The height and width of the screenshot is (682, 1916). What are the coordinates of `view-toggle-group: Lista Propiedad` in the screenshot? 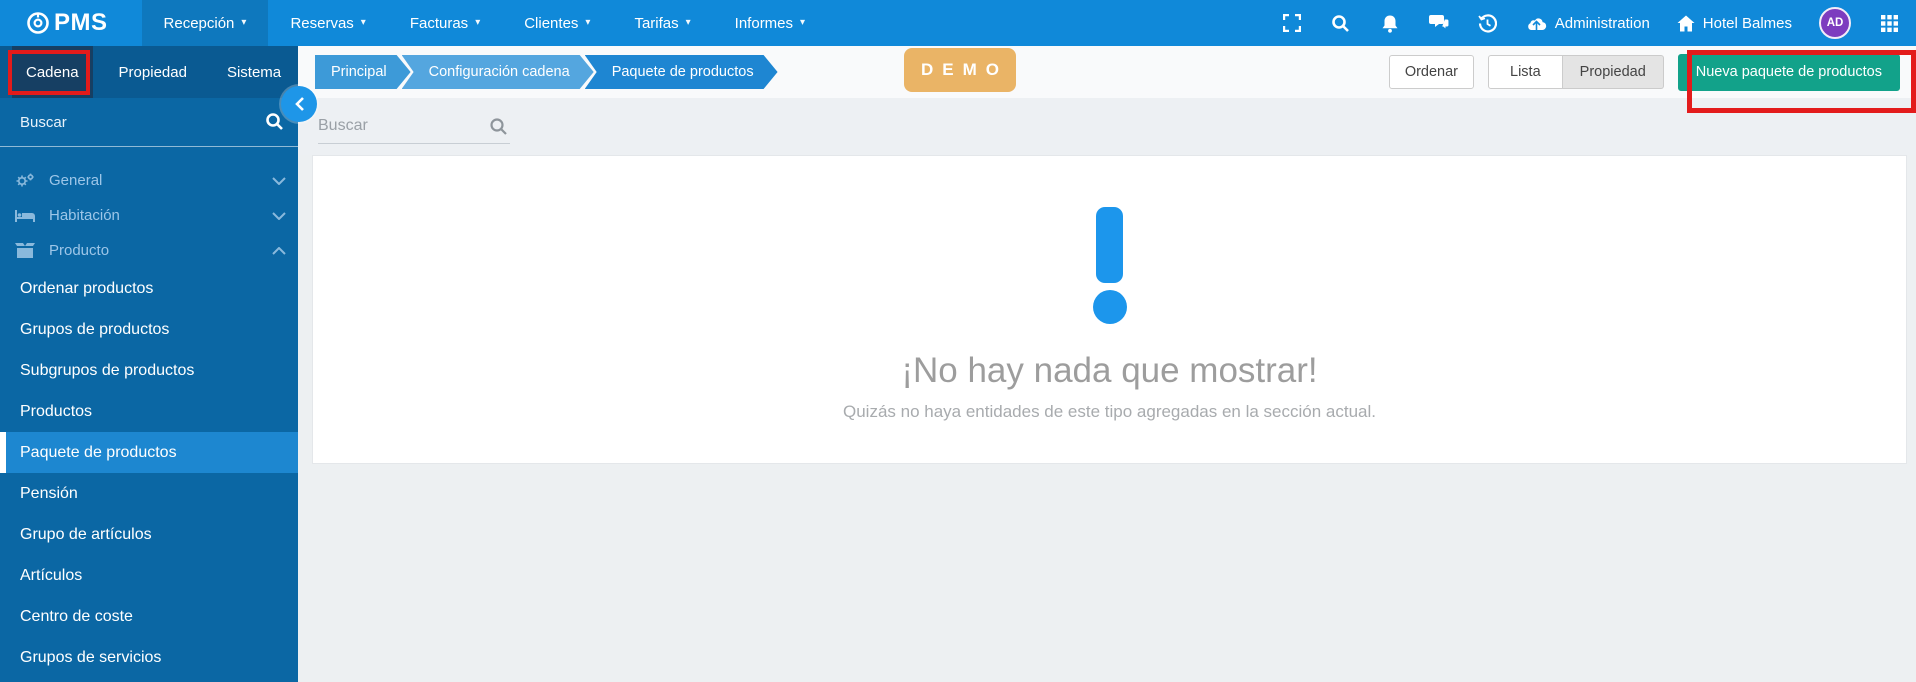 It's located at (1576, 72).